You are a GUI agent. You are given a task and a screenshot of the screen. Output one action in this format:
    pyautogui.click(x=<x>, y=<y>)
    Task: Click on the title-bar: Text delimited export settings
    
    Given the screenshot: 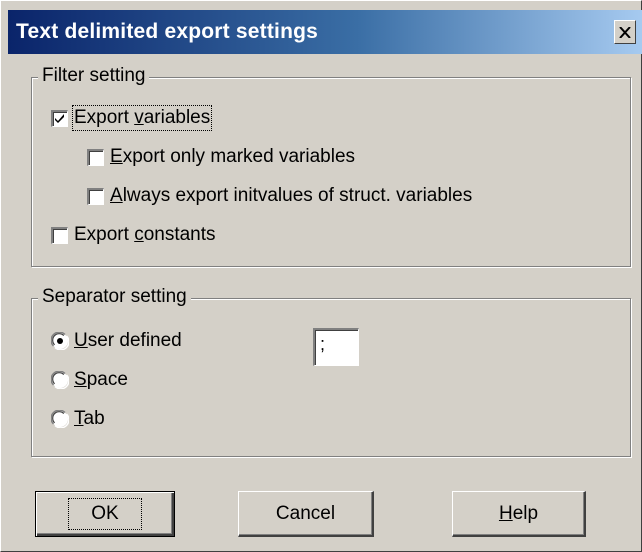 What is the action you would take?
    pyautogui.click(x=325, y=32)
    